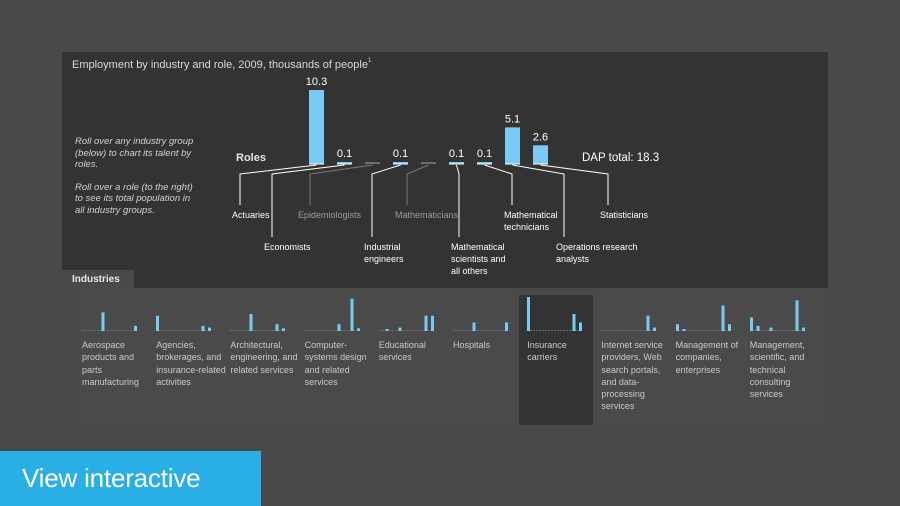  I want to click on bar-statisticians, so click(540, 154).